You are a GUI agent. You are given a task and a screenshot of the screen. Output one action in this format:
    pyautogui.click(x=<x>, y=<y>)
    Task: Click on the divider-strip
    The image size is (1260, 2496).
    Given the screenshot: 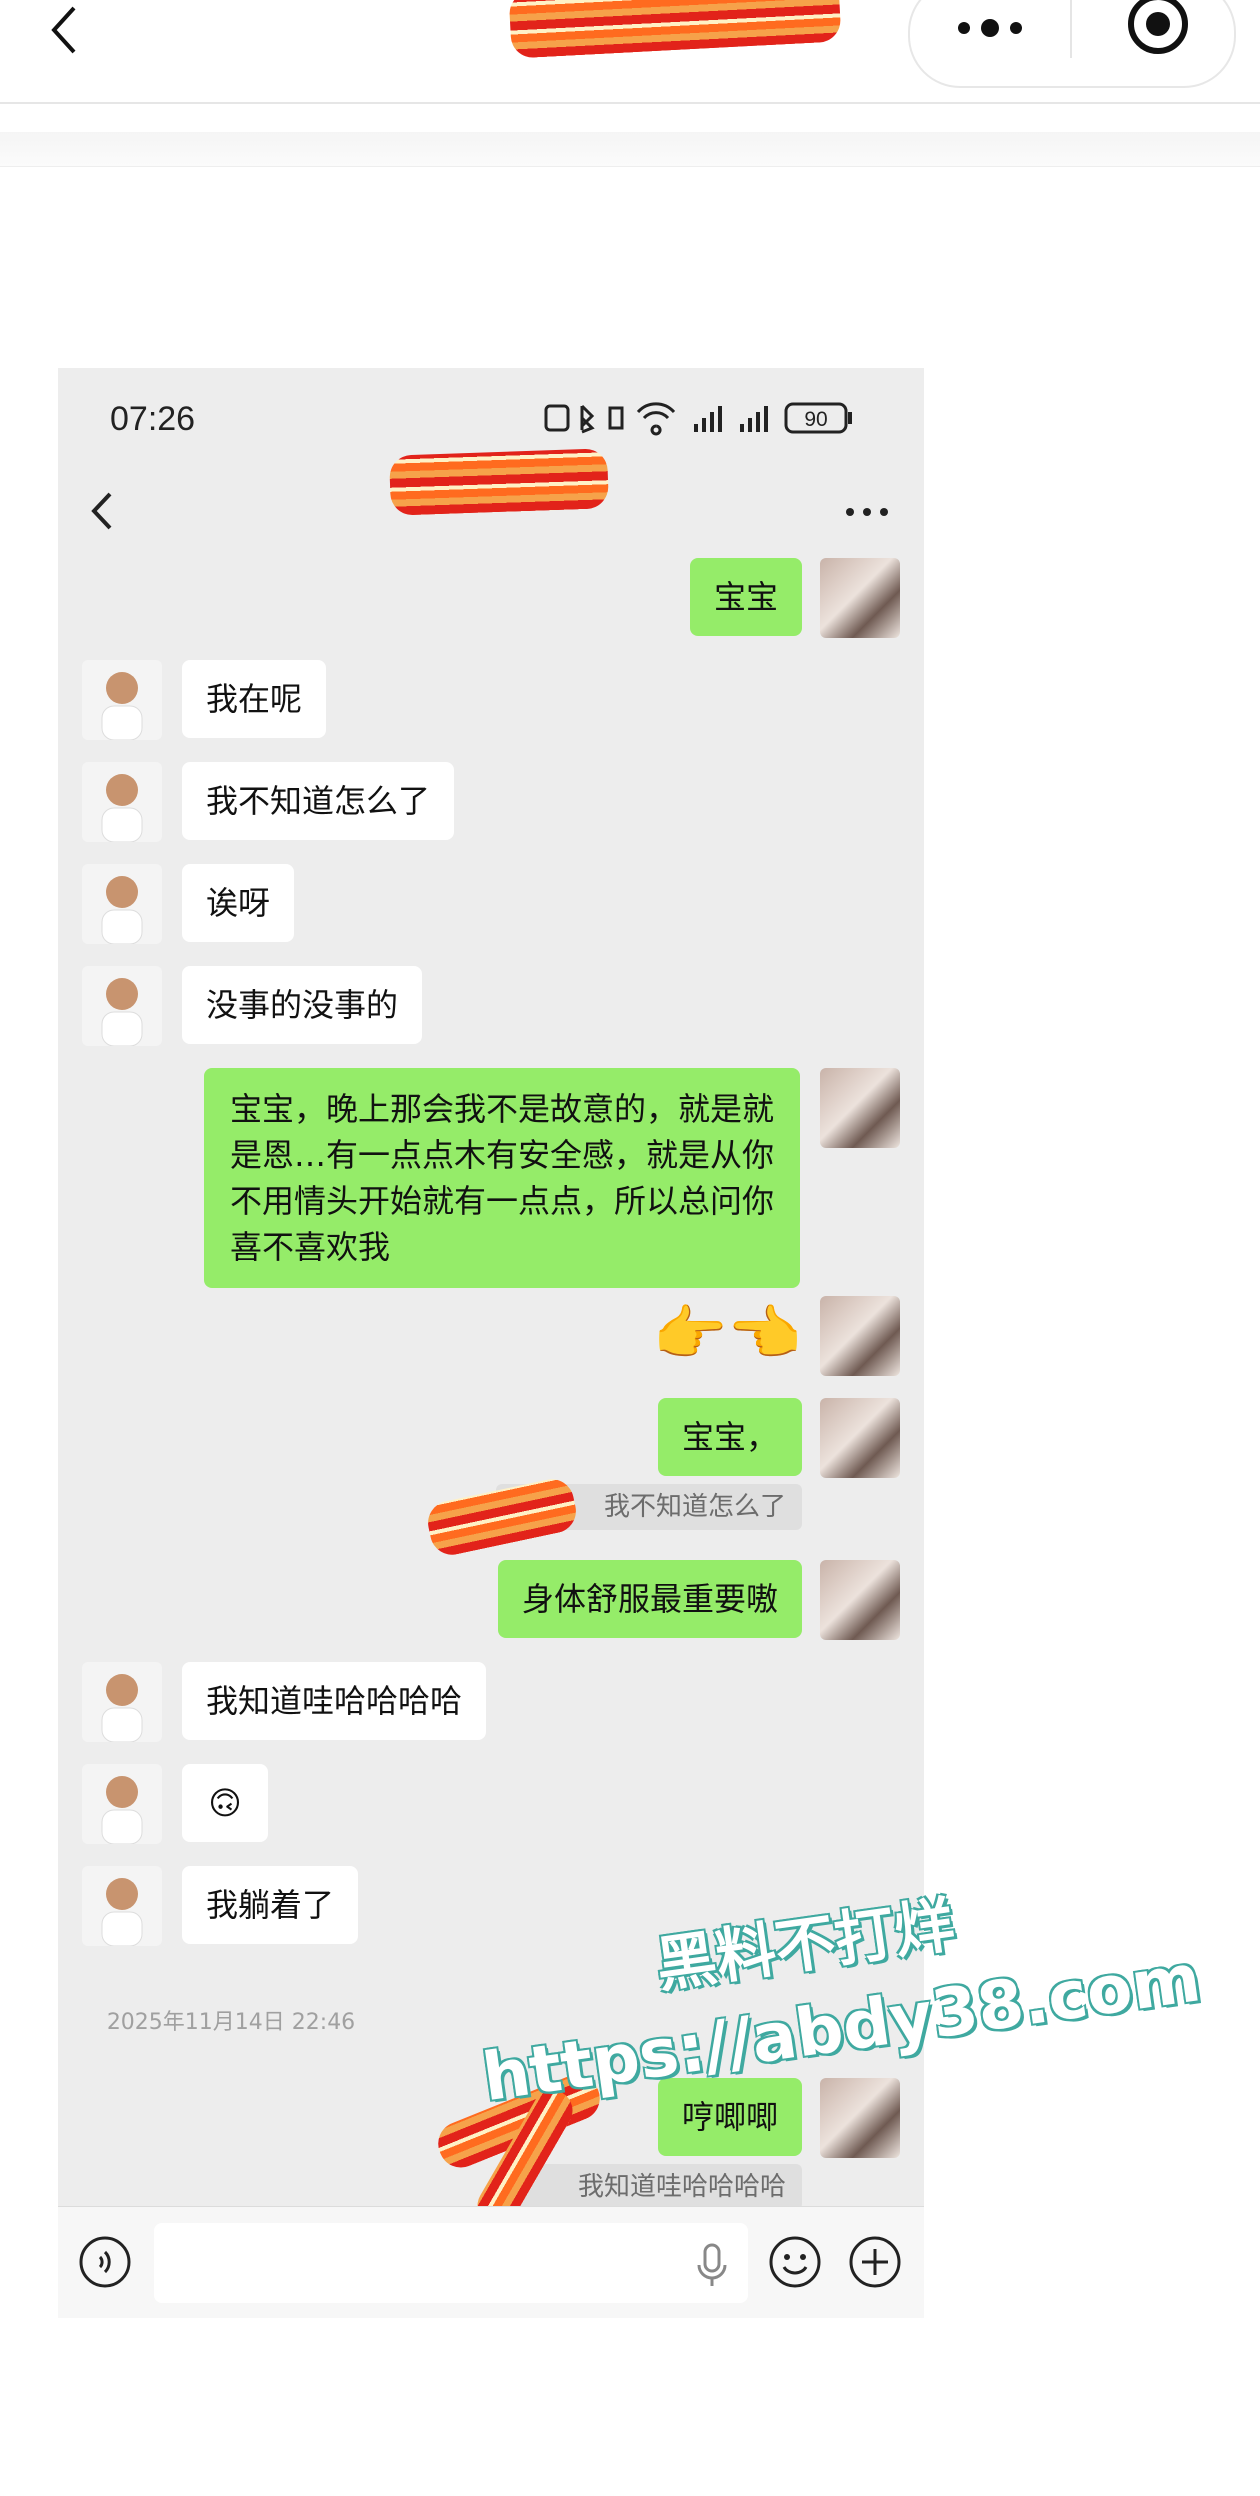 What is the action you would take?
    pyautogui.click(x=630, y=149)
    